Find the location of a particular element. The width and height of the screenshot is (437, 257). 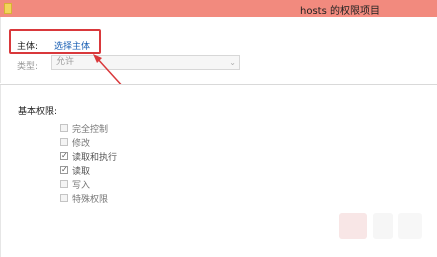

read-execute-checkbox: ✓ is located at coordinates (64, 156).